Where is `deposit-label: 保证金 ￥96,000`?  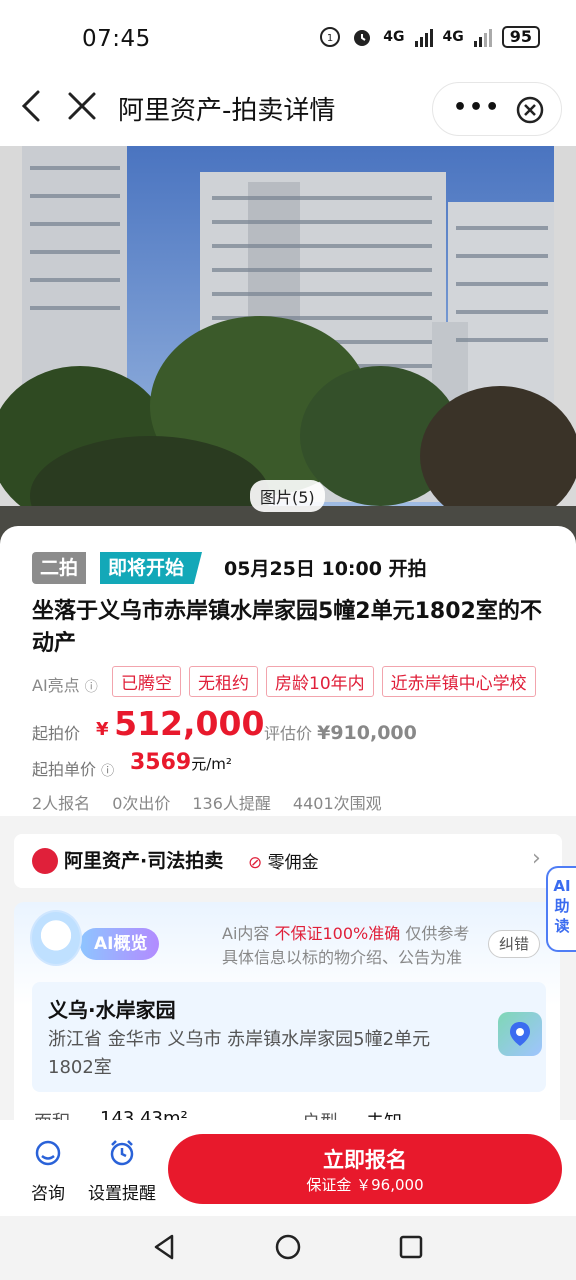
deposit-label: 保证金 ￥96,000 is located at coordinates (365, 1185).